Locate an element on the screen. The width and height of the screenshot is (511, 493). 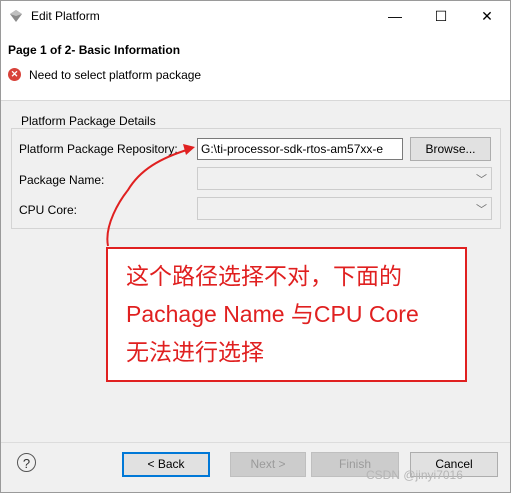
annotation-line-1: 这个路径选择不对，下面的 is located at coordinates (264, 276).